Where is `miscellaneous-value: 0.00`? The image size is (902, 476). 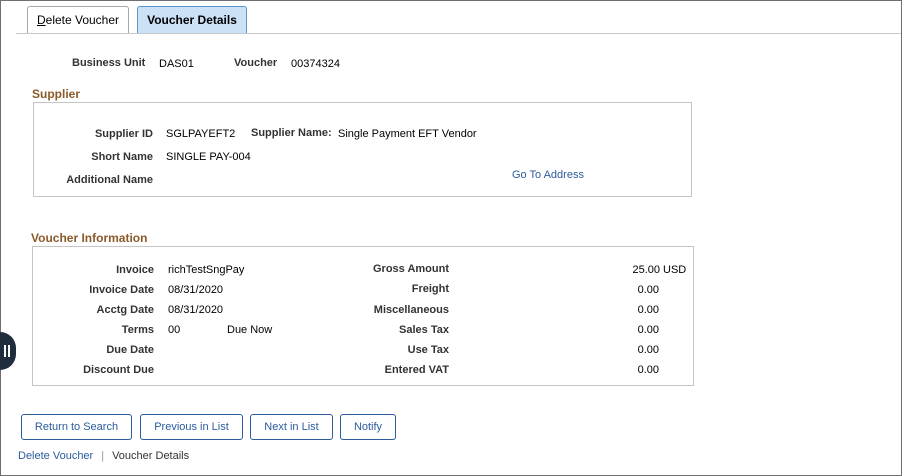
miscellaneous-value: 0.00 is located at coordinates (648, 310).